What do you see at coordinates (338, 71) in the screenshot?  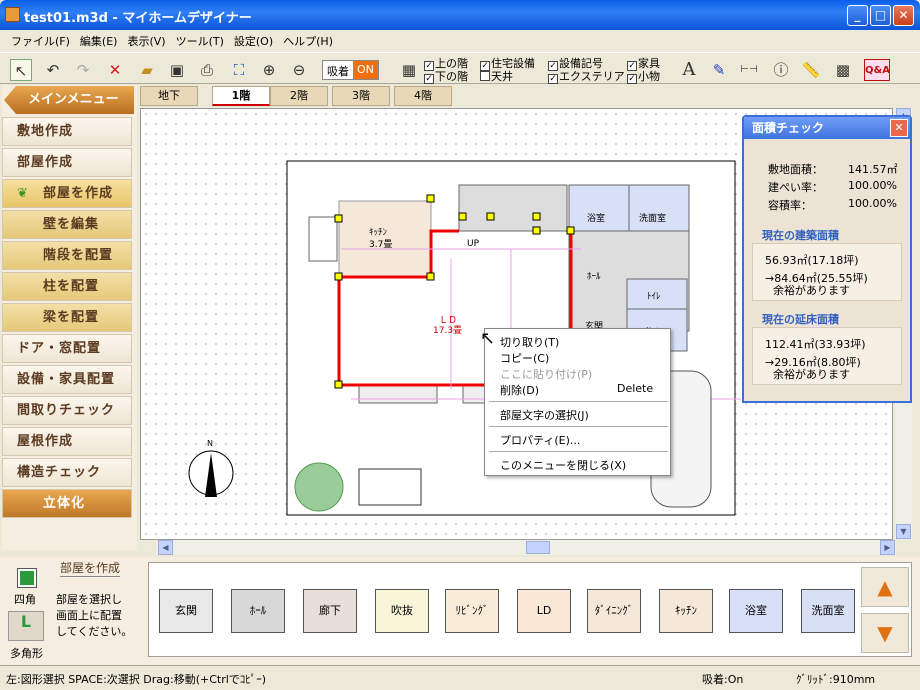 I see `snap-label: 吸着` at bounding box center [338, 71].